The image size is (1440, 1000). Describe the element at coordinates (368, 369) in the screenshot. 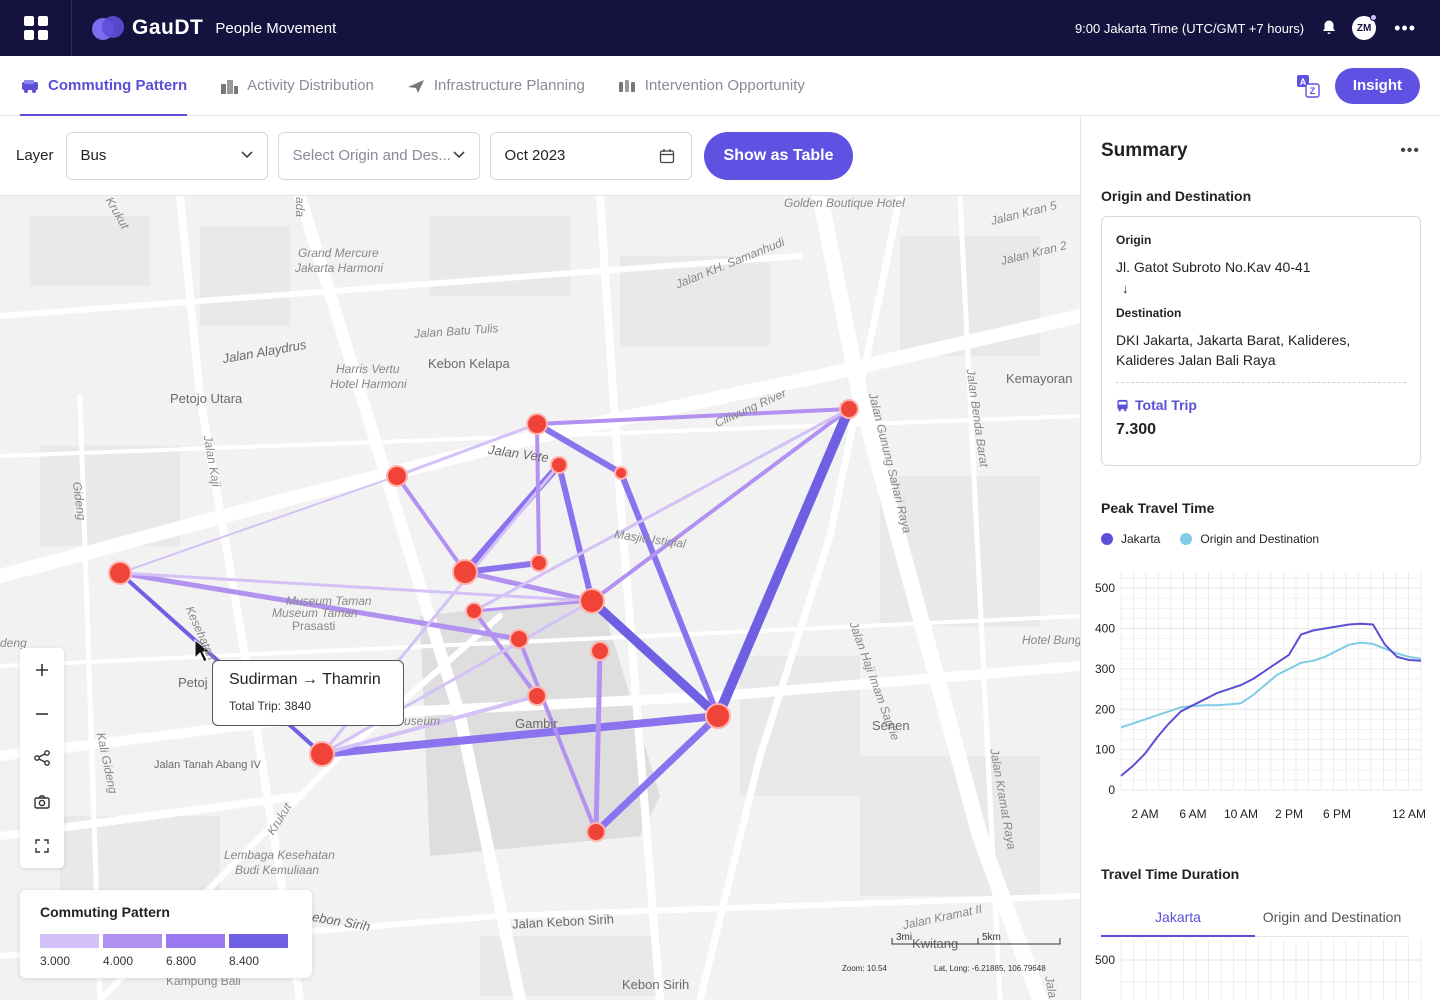

I see `map-label: Harris Vertu` at that location.